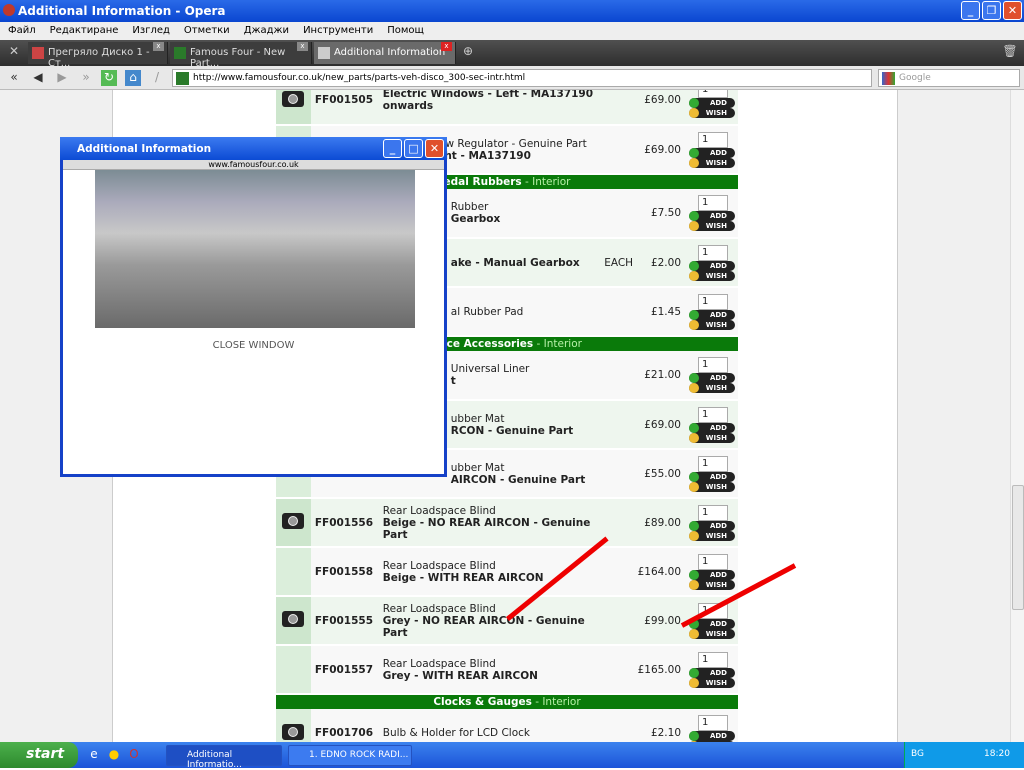 Image resolution: width=1024 pixels, height=770 pixels. What do you see at coordinates (483, 626) in the screenshot?
I see `part-desc-line2: Grey - NO REAR AIRCON - Genuine Part` at bounding box center [483, 626].